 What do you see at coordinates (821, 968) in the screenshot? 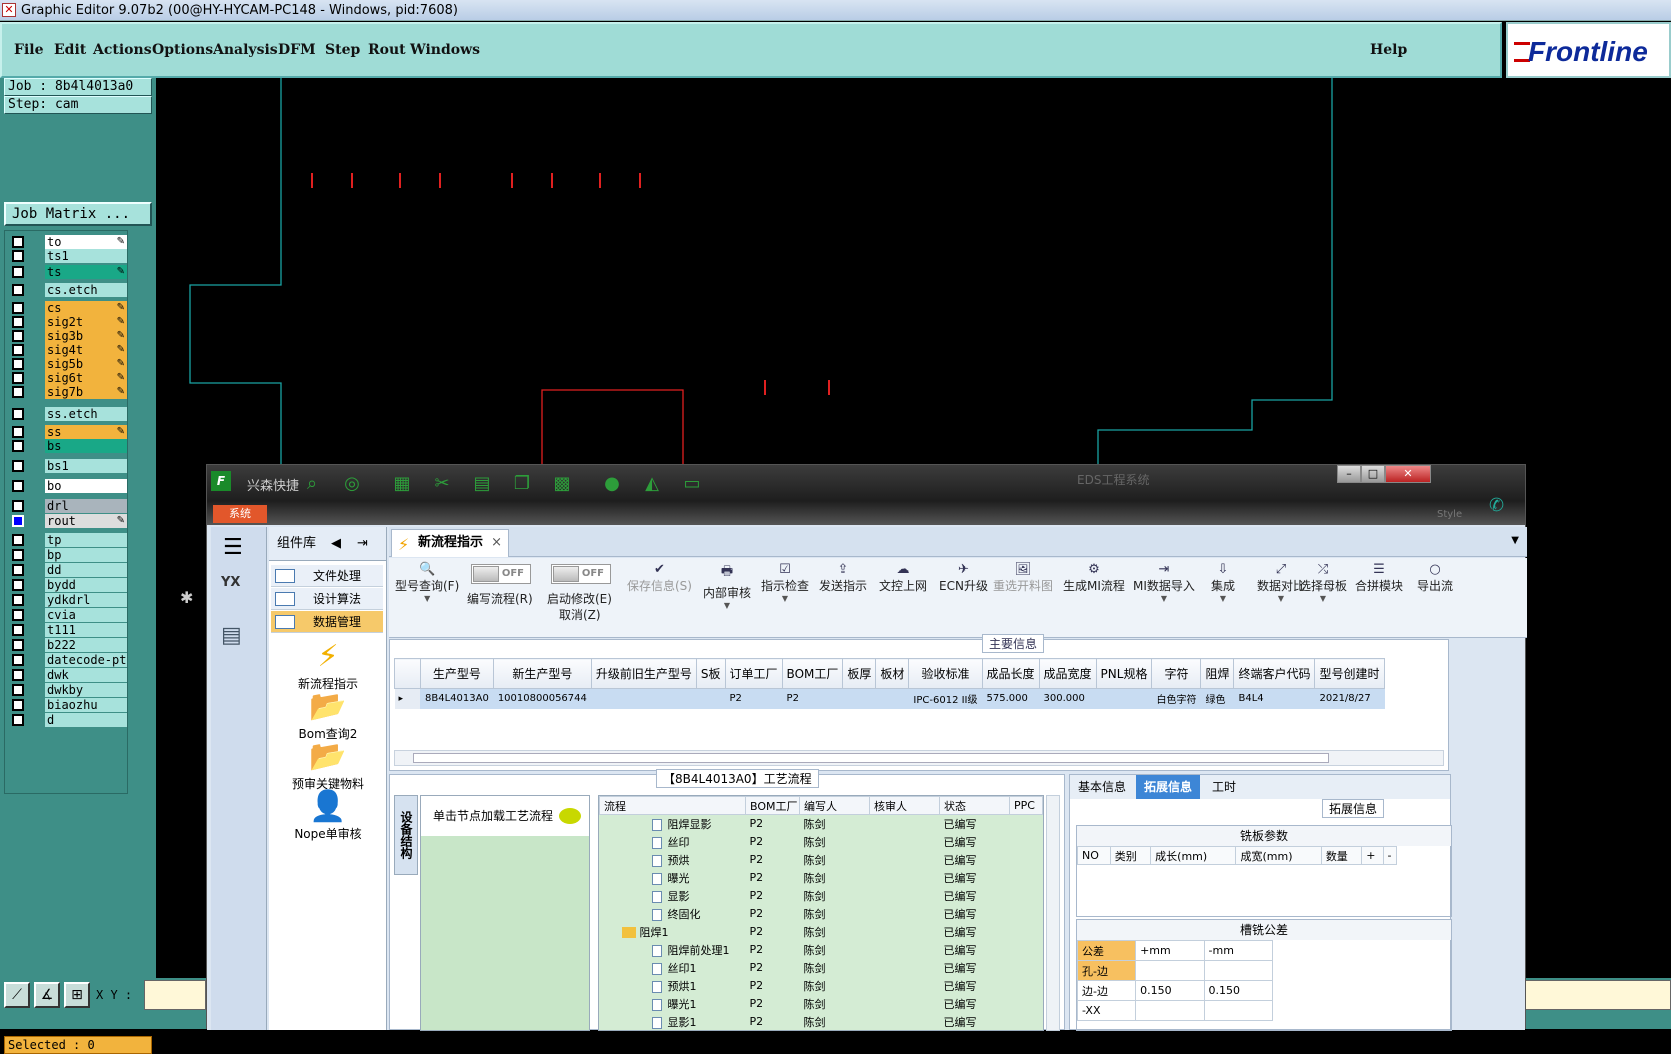
I see `tree-row: 丝印1 P2 陈剑 已编写` at bounding box center [821, 968].